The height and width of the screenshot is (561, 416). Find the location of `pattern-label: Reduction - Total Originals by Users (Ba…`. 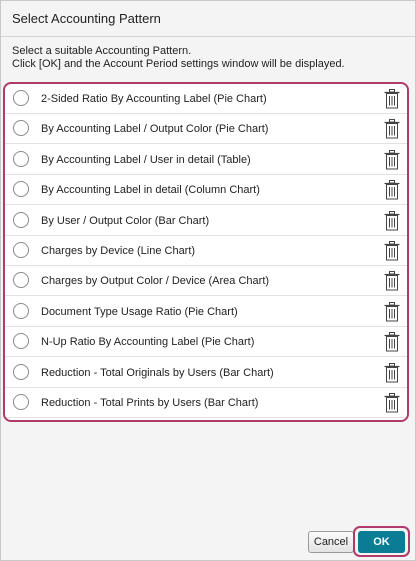

pattern-label: Reduction - Total Originals by Users (Ba… is located at coordinates (157, 372).